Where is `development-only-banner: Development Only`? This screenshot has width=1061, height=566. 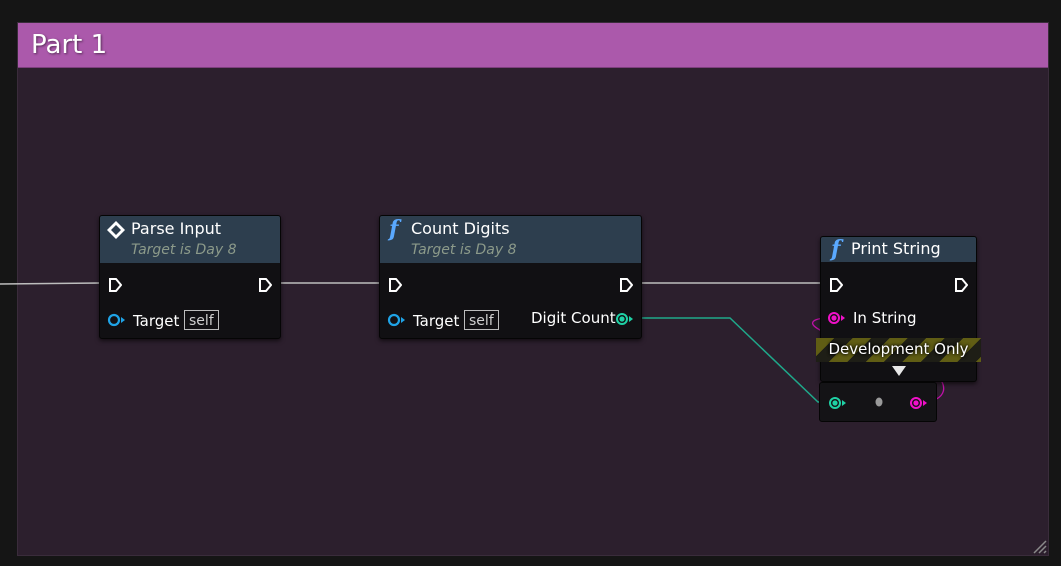
development-only-banner: Development Only is located at coordinates (898, 350).